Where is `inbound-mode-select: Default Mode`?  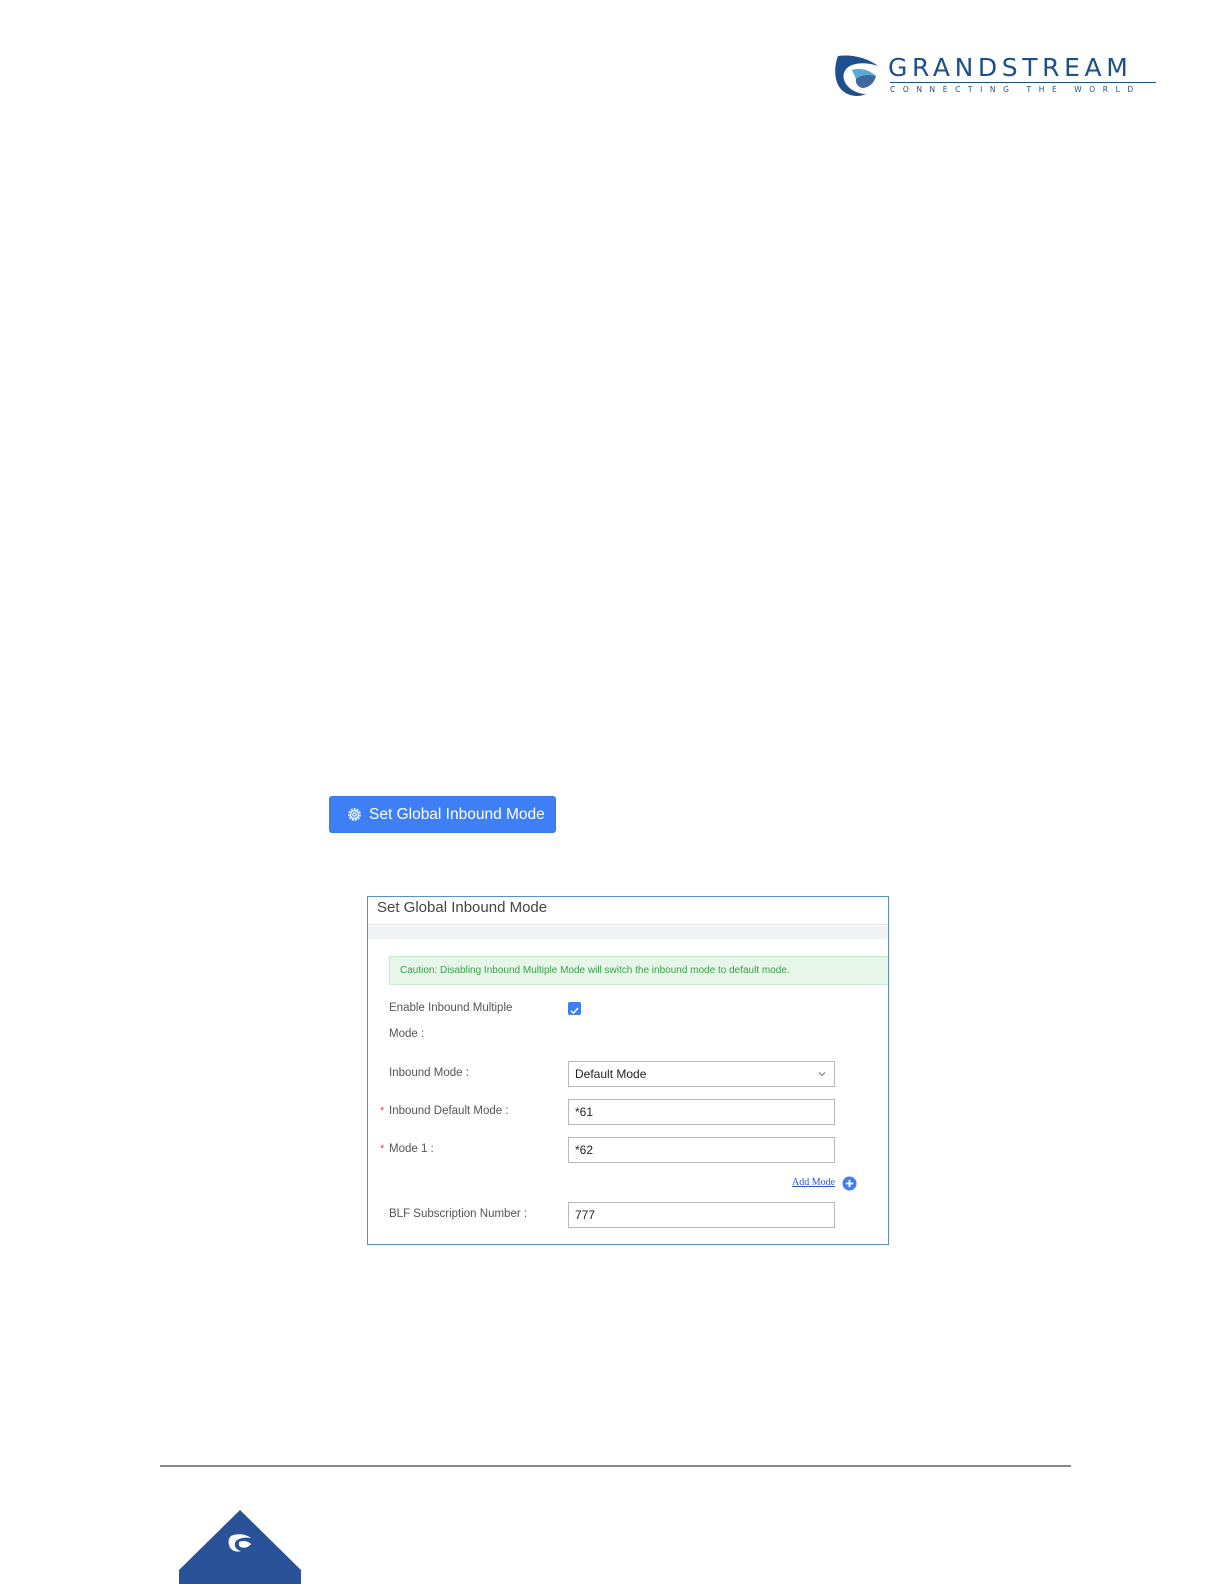 inbound-mode-select: Default Mode is located at coordinates (701, 1074).